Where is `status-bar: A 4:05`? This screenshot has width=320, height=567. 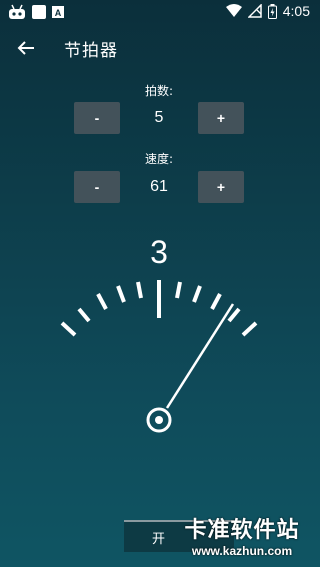 status-bar: A 4:05 is located at coordinates (159, 12).